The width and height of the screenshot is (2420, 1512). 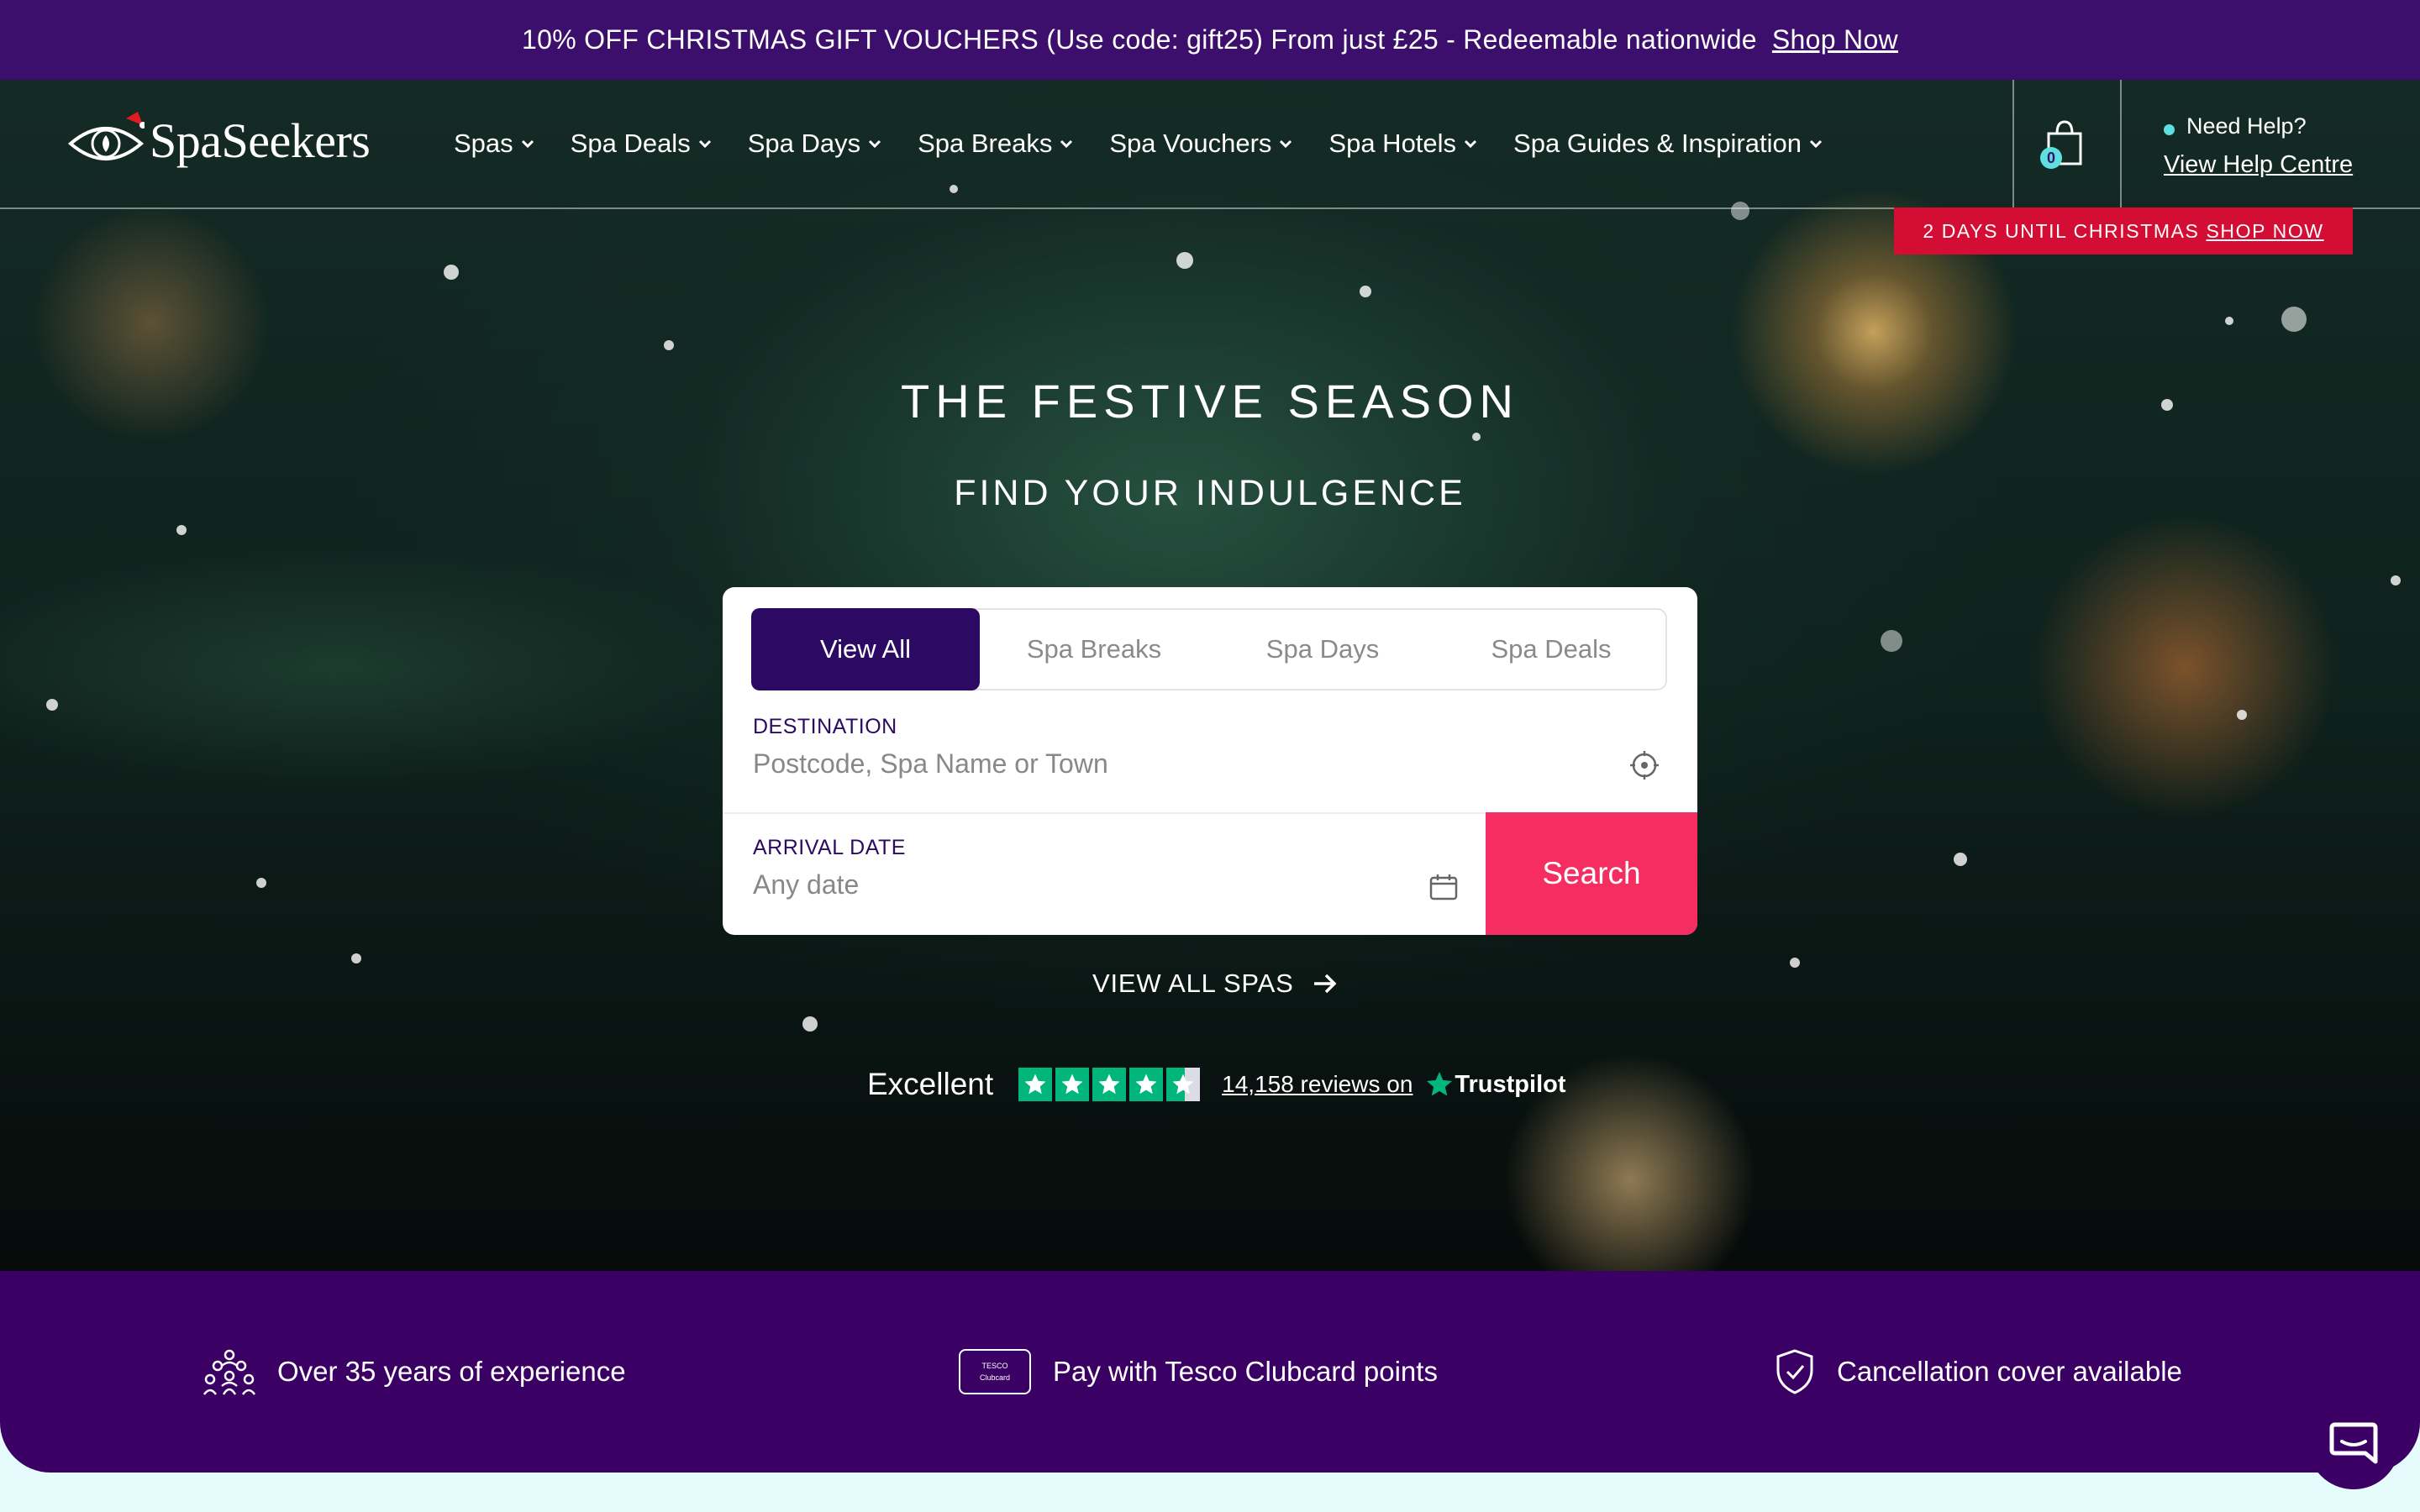 I want to click on usp-cancellation: Cancellation cover available, so click(x=1979, y=1372).